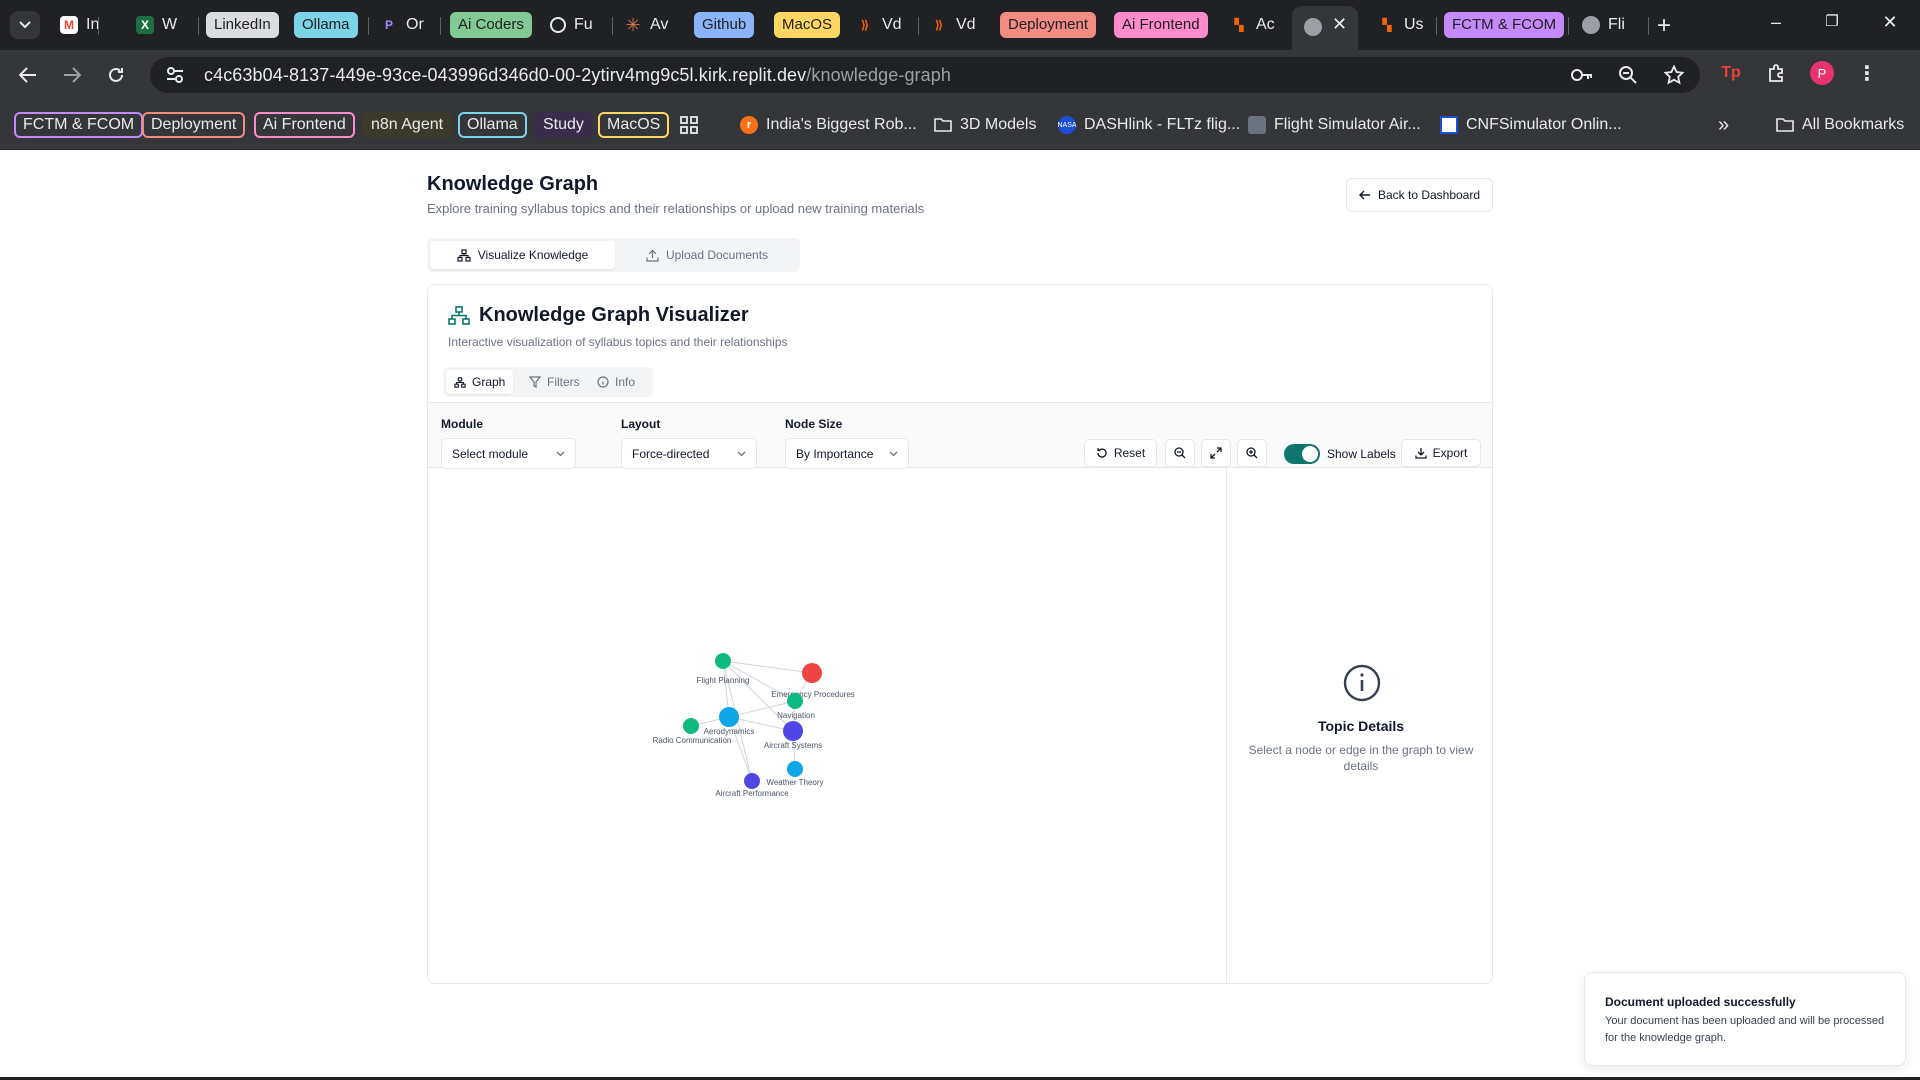 Image resolution: width=1920 pixels, height=1080 pixels. I want to click on apps-grid-button, so click(689, 125).